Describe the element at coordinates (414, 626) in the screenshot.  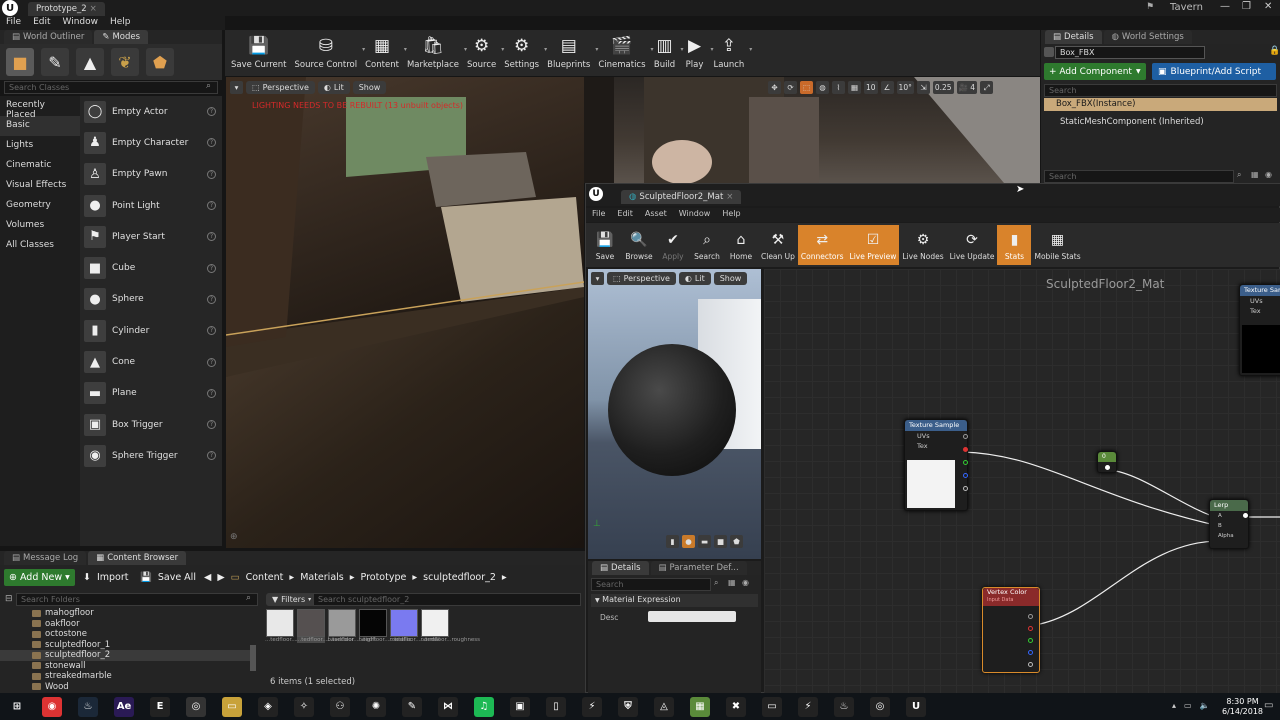
I see `asset-tile: ...tedfloor...normal` at that location.